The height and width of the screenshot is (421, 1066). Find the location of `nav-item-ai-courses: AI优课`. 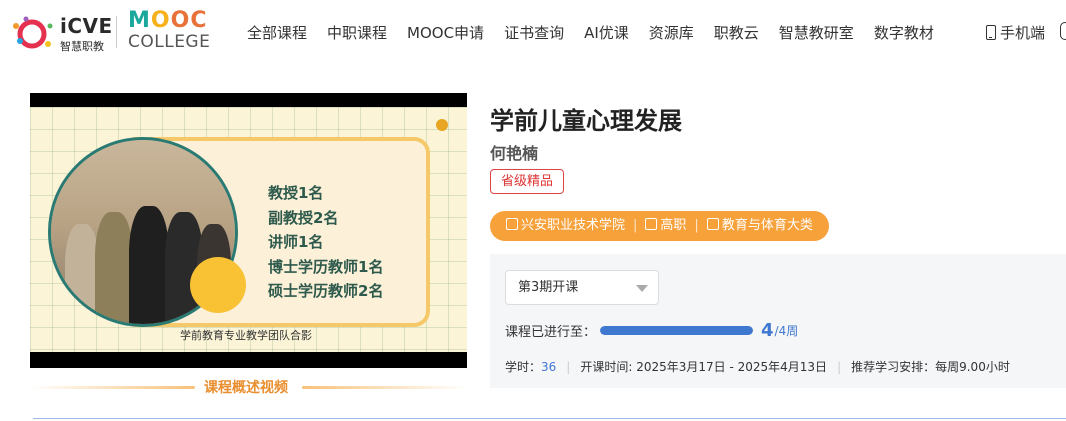

nav-item-ai-courses: AI优课 is located at coordinates (606, 32).